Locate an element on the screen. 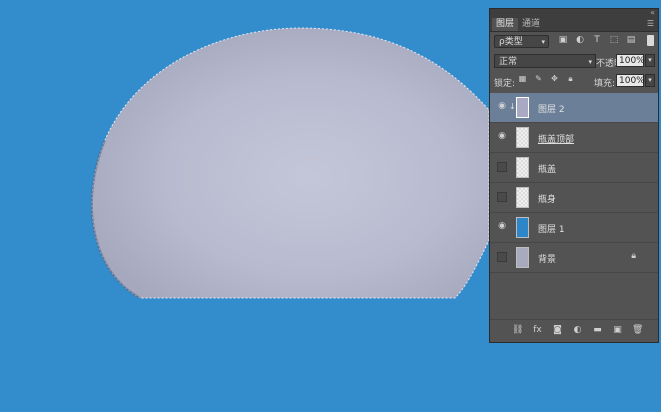 The height and width of the screenshot is (412, 661). layers-bottom-bar: ⛓ fx ◙ ◐ ▬ ▣ 🗑︎ is located at coordinates (574, 330).